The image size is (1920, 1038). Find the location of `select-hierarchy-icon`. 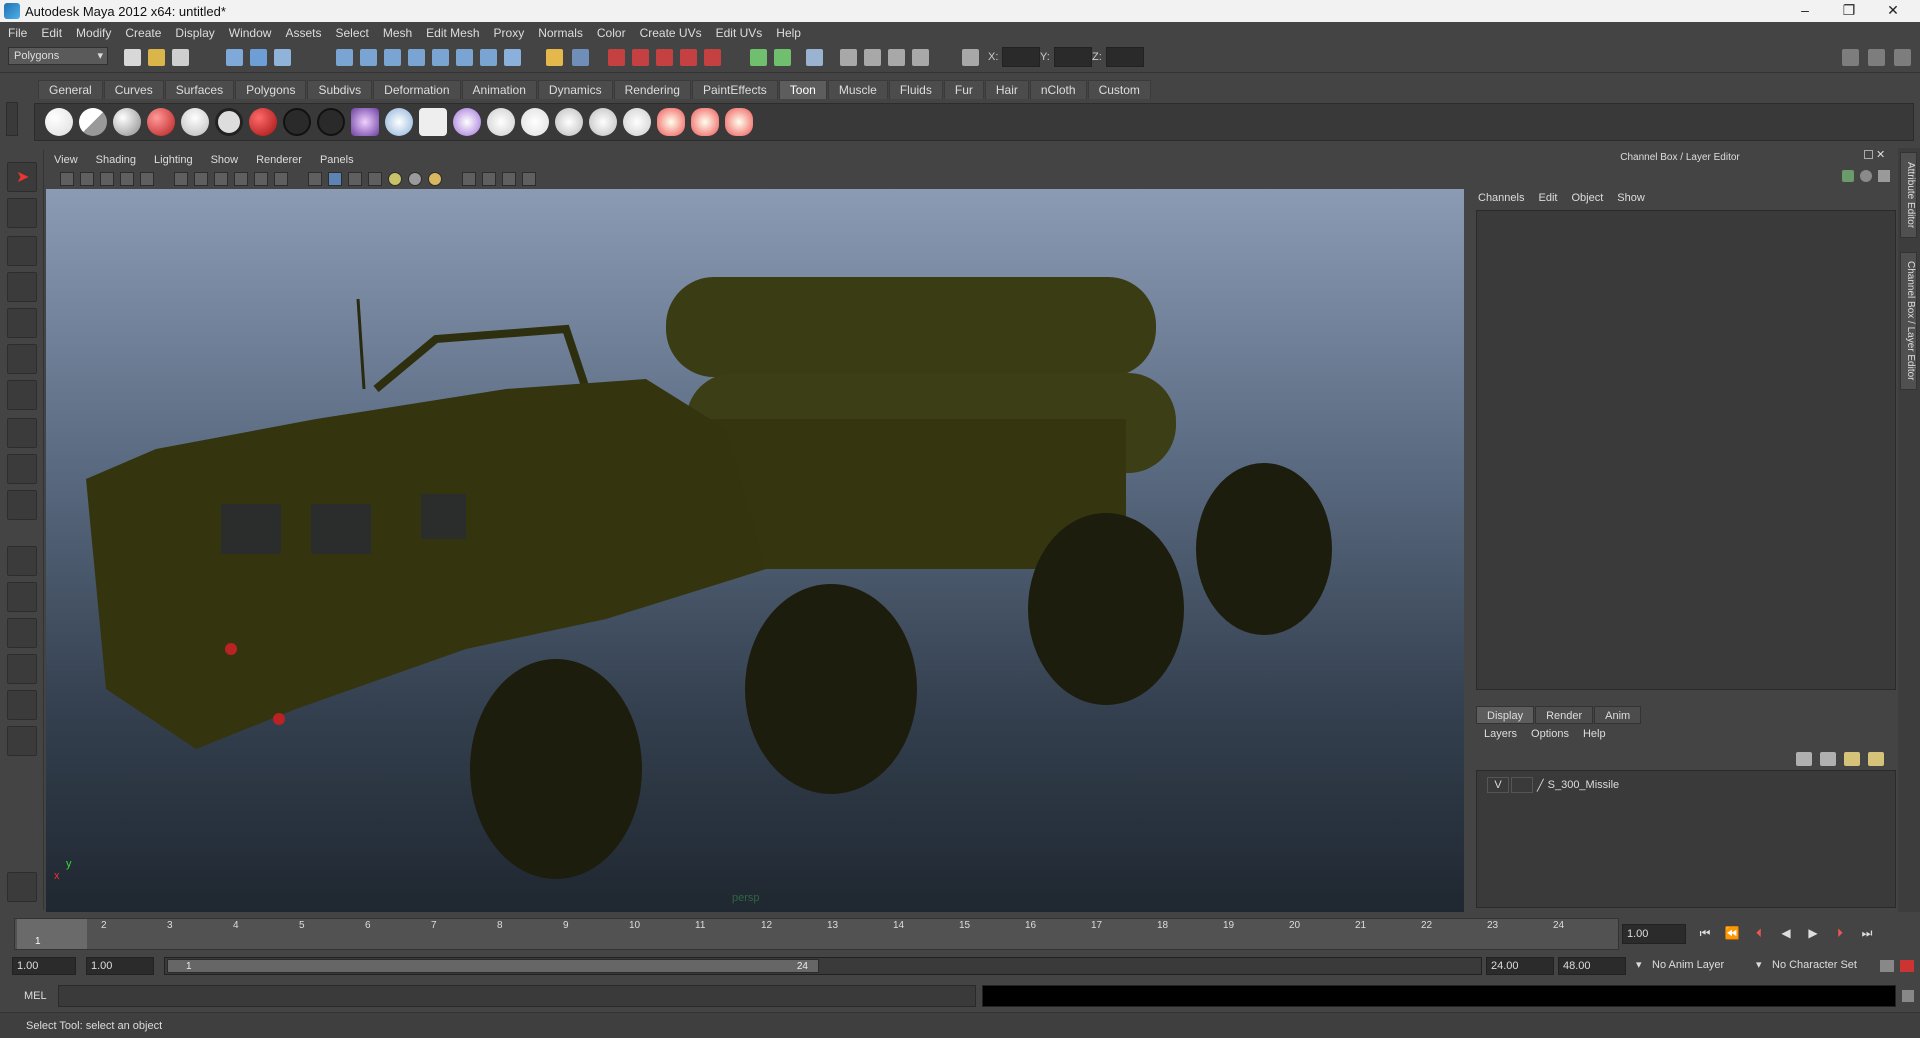

select-hierarchy-icon is located at coordinates (234, 57).